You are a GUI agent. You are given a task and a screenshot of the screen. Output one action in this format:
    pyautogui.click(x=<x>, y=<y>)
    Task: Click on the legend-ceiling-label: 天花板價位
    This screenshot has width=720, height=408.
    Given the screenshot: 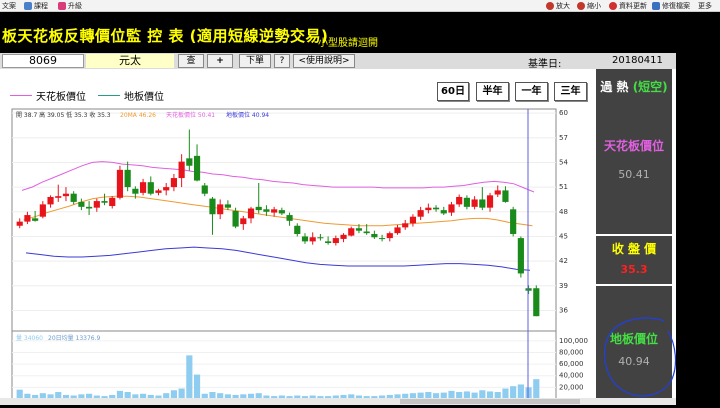 What is the action you would take?
    pyautogui.click(x=61, y=97)
    